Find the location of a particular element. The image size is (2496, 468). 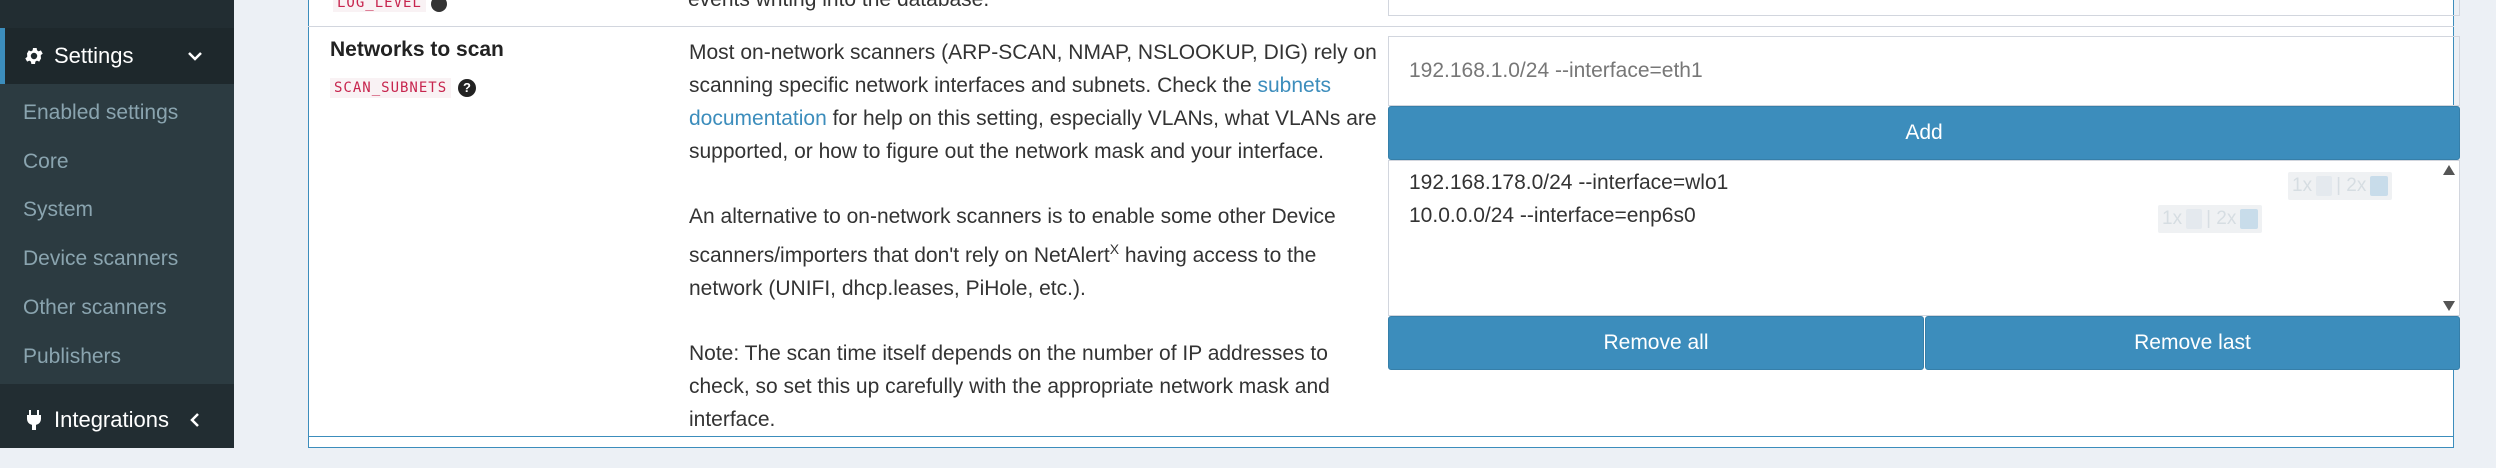

chevron-left-icon is located at coordinates (195, 420).